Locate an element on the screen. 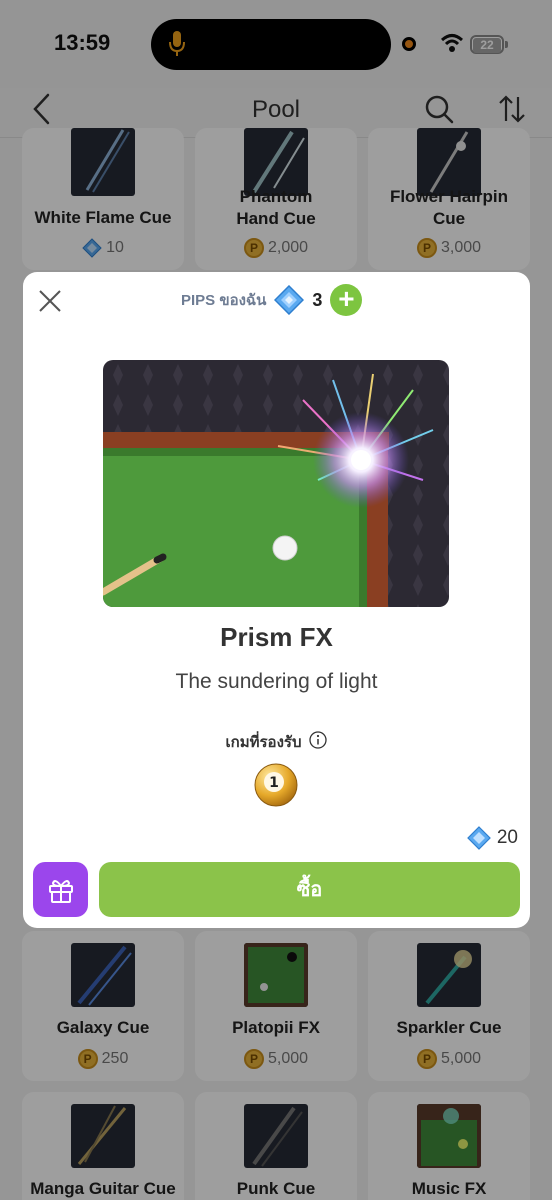  supported-games: เกมที่รองรับ is located at coordinates (276, 742).